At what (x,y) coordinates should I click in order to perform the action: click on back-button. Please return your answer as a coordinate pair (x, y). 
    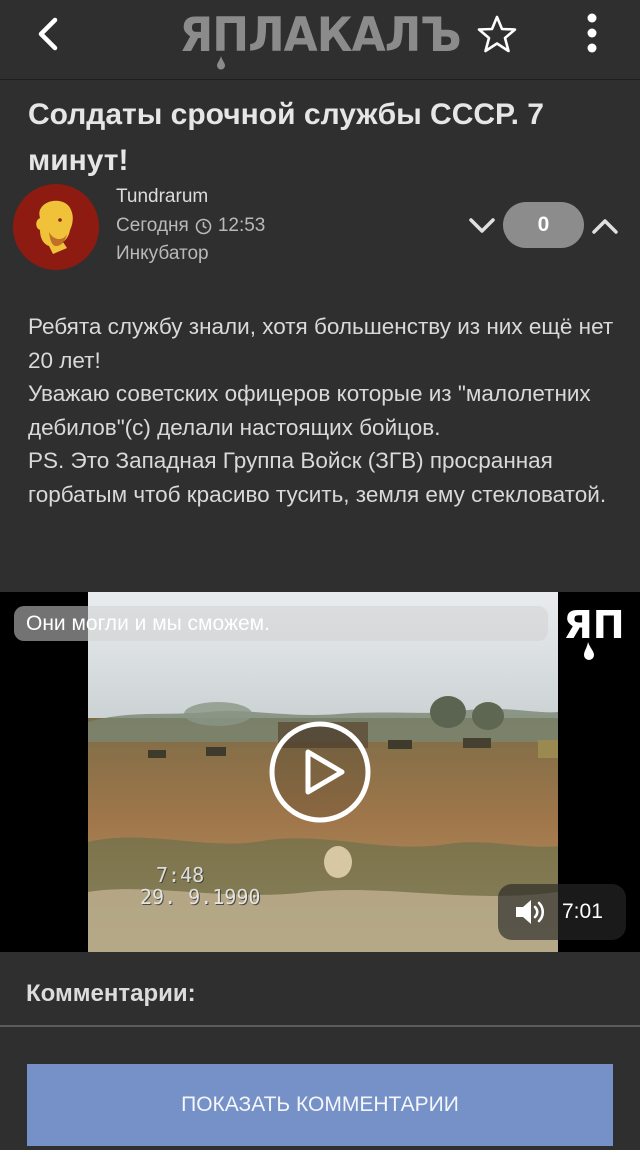
    Looking at the image, I should click on (49, 34).